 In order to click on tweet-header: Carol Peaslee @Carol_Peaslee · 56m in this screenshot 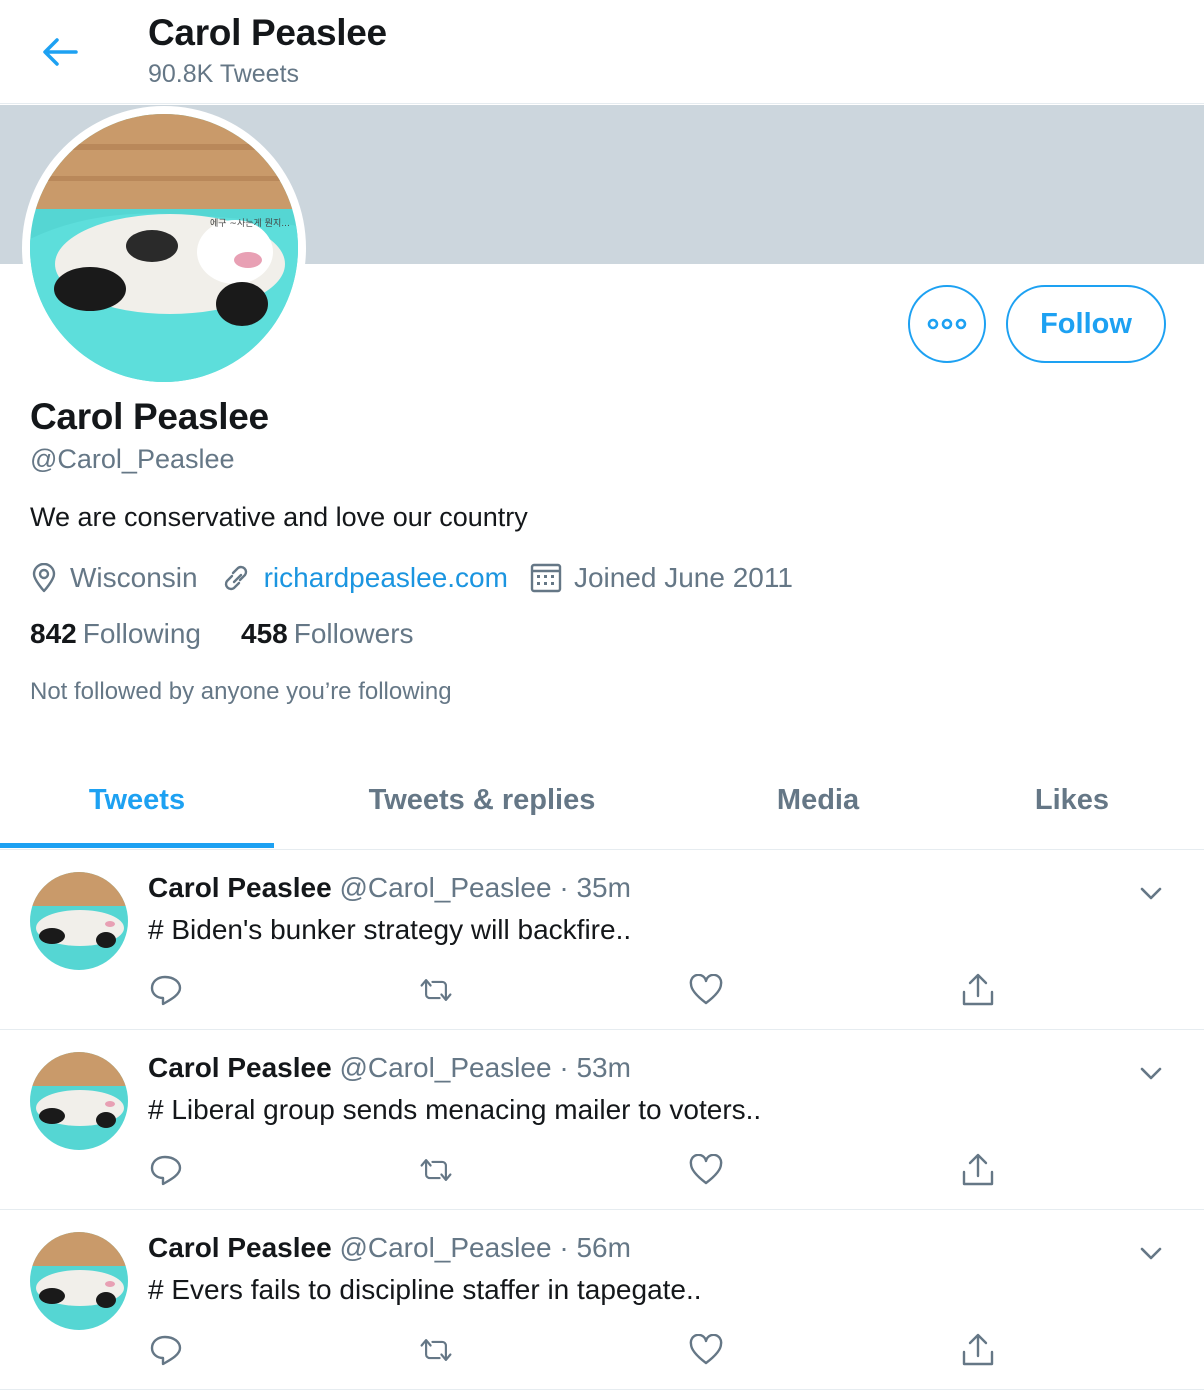, I will do `click(389, 1248)`.